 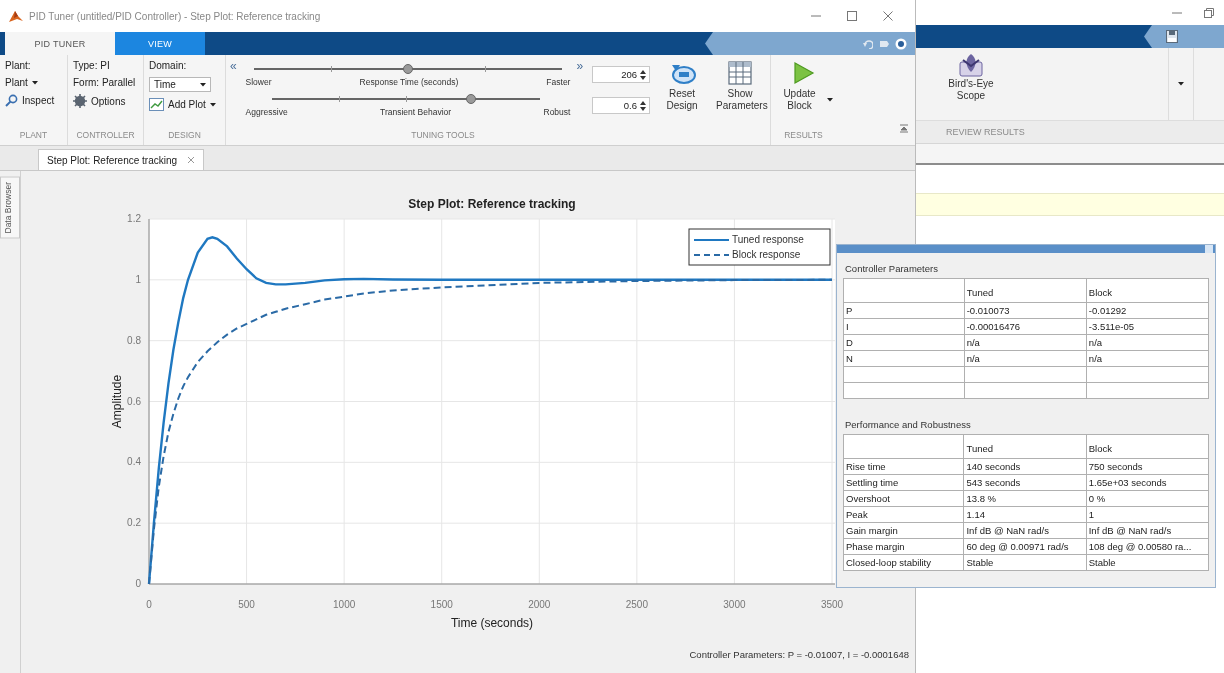 What do you see at coordinates (903, 466) in the screenshot?
I see `row-header: Rise time` at bounding box center [903, 466].